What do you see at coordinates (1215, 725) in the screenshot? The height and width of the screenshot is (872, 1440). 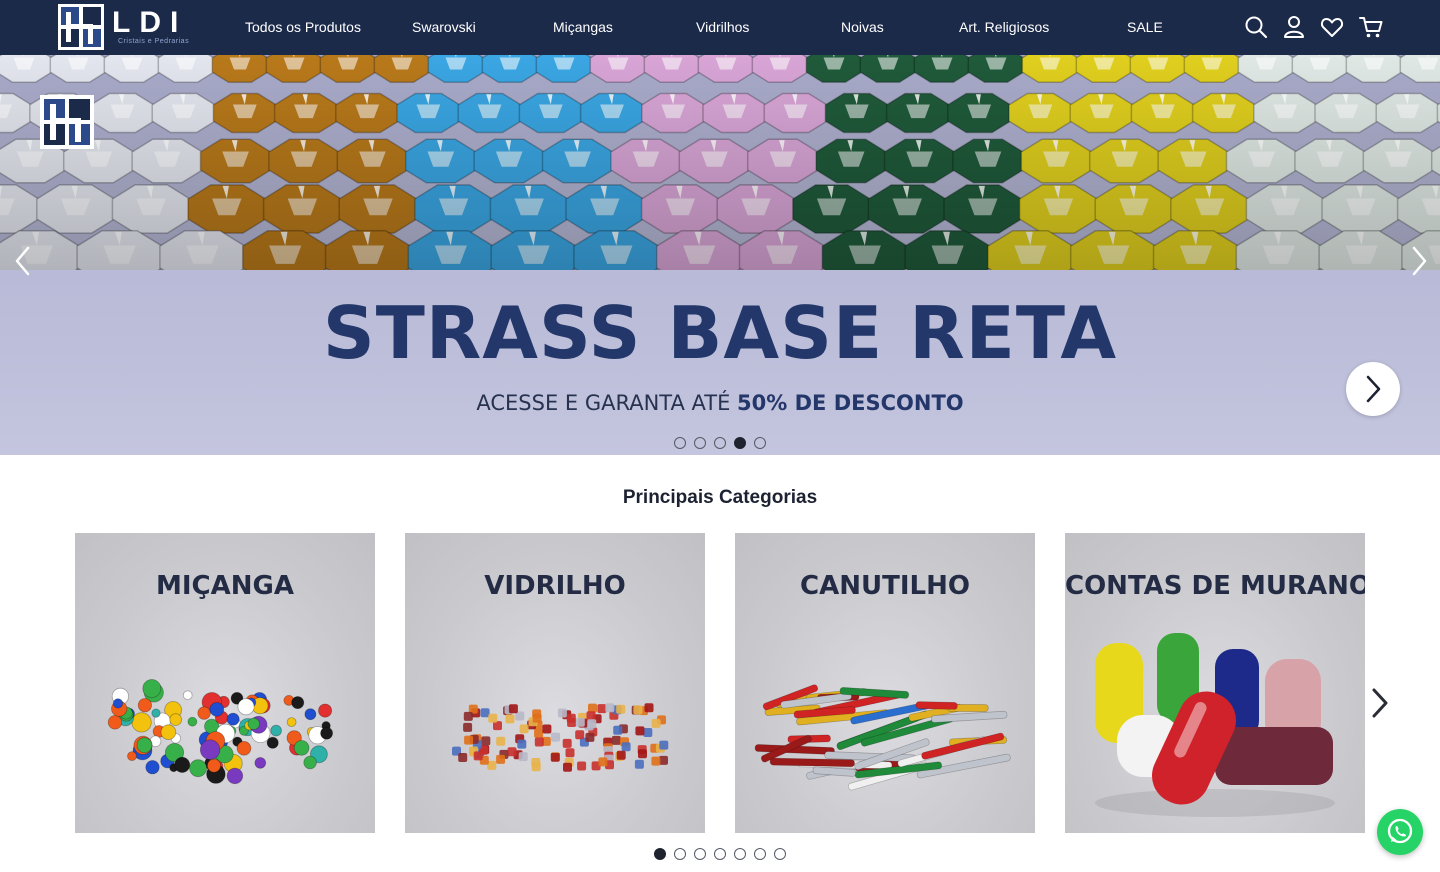 I see `murano-beads-image` at bounding box center [1215, 725].